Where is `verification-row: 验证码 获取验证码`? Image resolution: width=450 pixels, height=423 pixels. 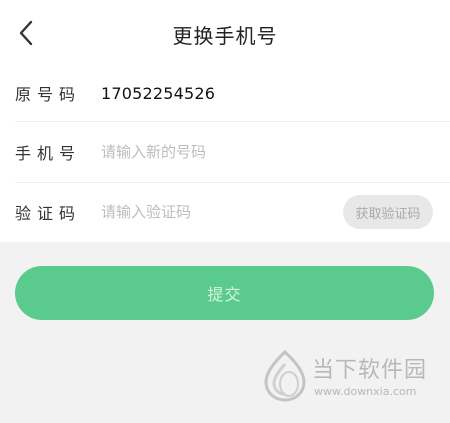 verification-row: 验证码 获取验证码 is located at coordinates (225, 212).